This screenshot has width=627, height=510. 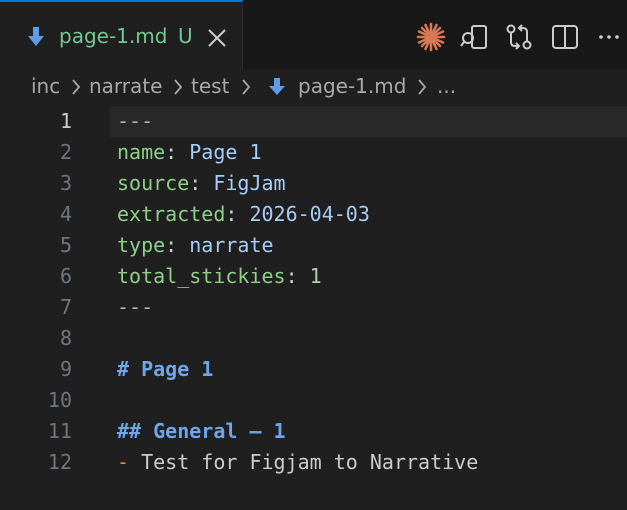 What do you see at coordinates (65, 214) in the screenshot?
I see `line-number: 4` at bounding box center [65, 214].